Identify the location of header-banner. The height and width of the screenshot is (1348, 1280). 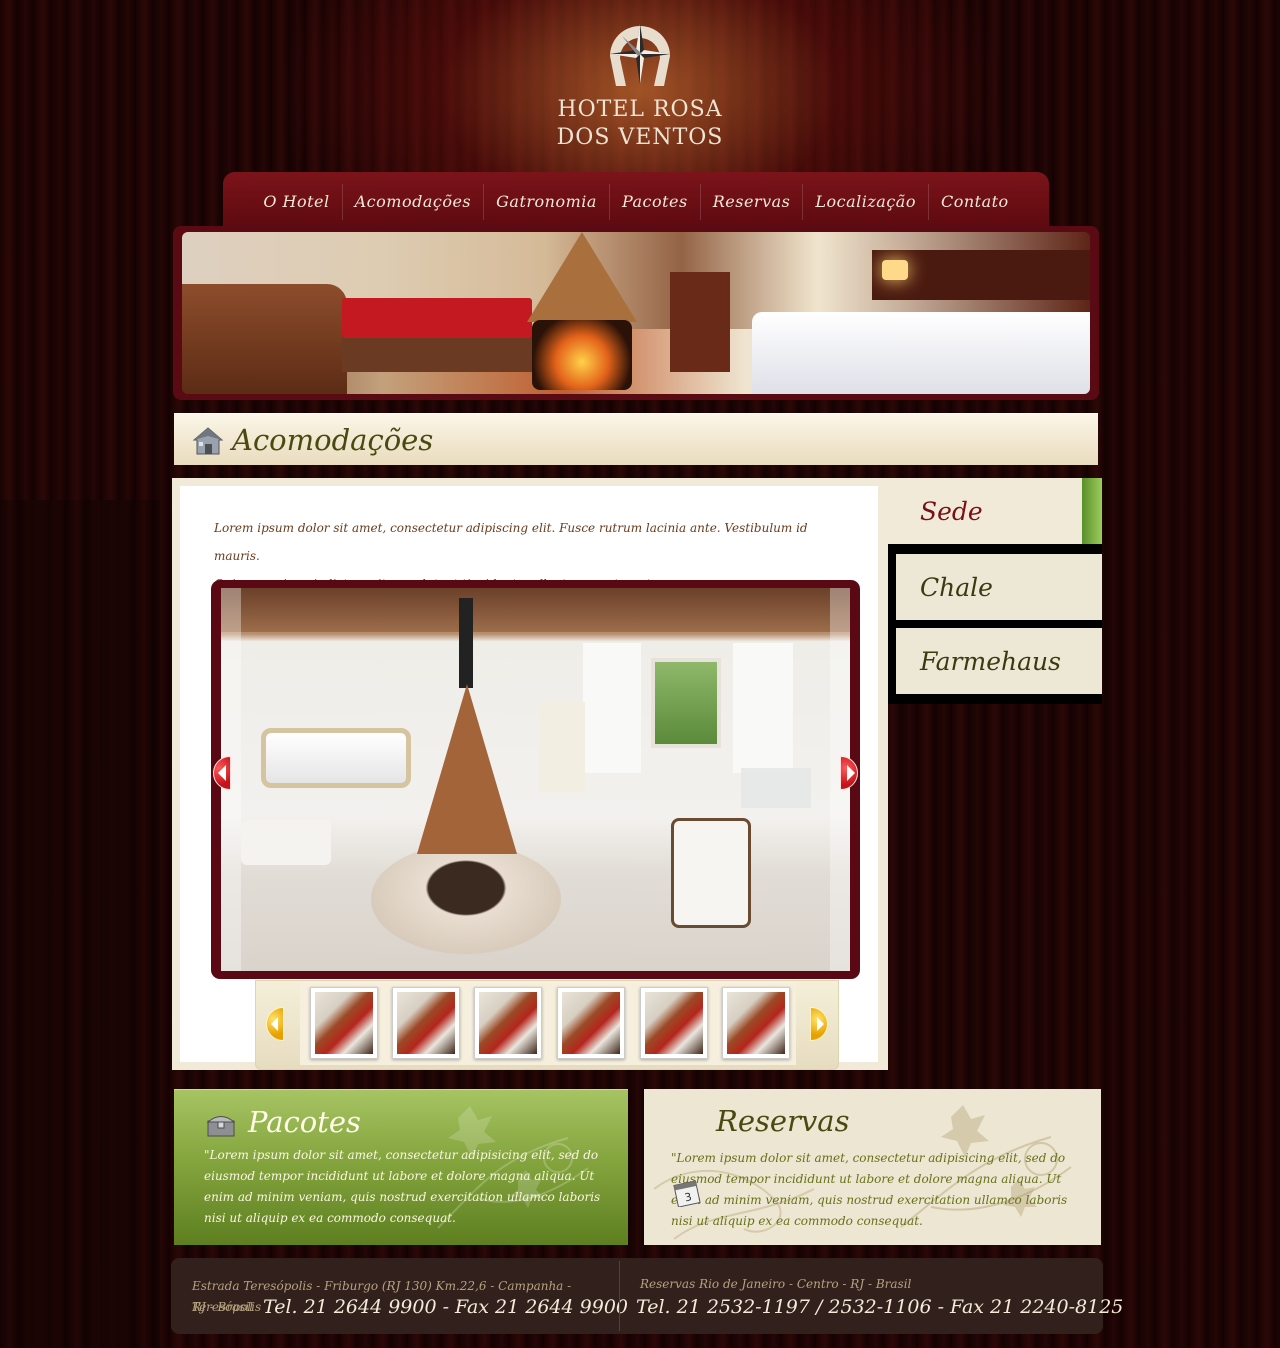
(636, 313).